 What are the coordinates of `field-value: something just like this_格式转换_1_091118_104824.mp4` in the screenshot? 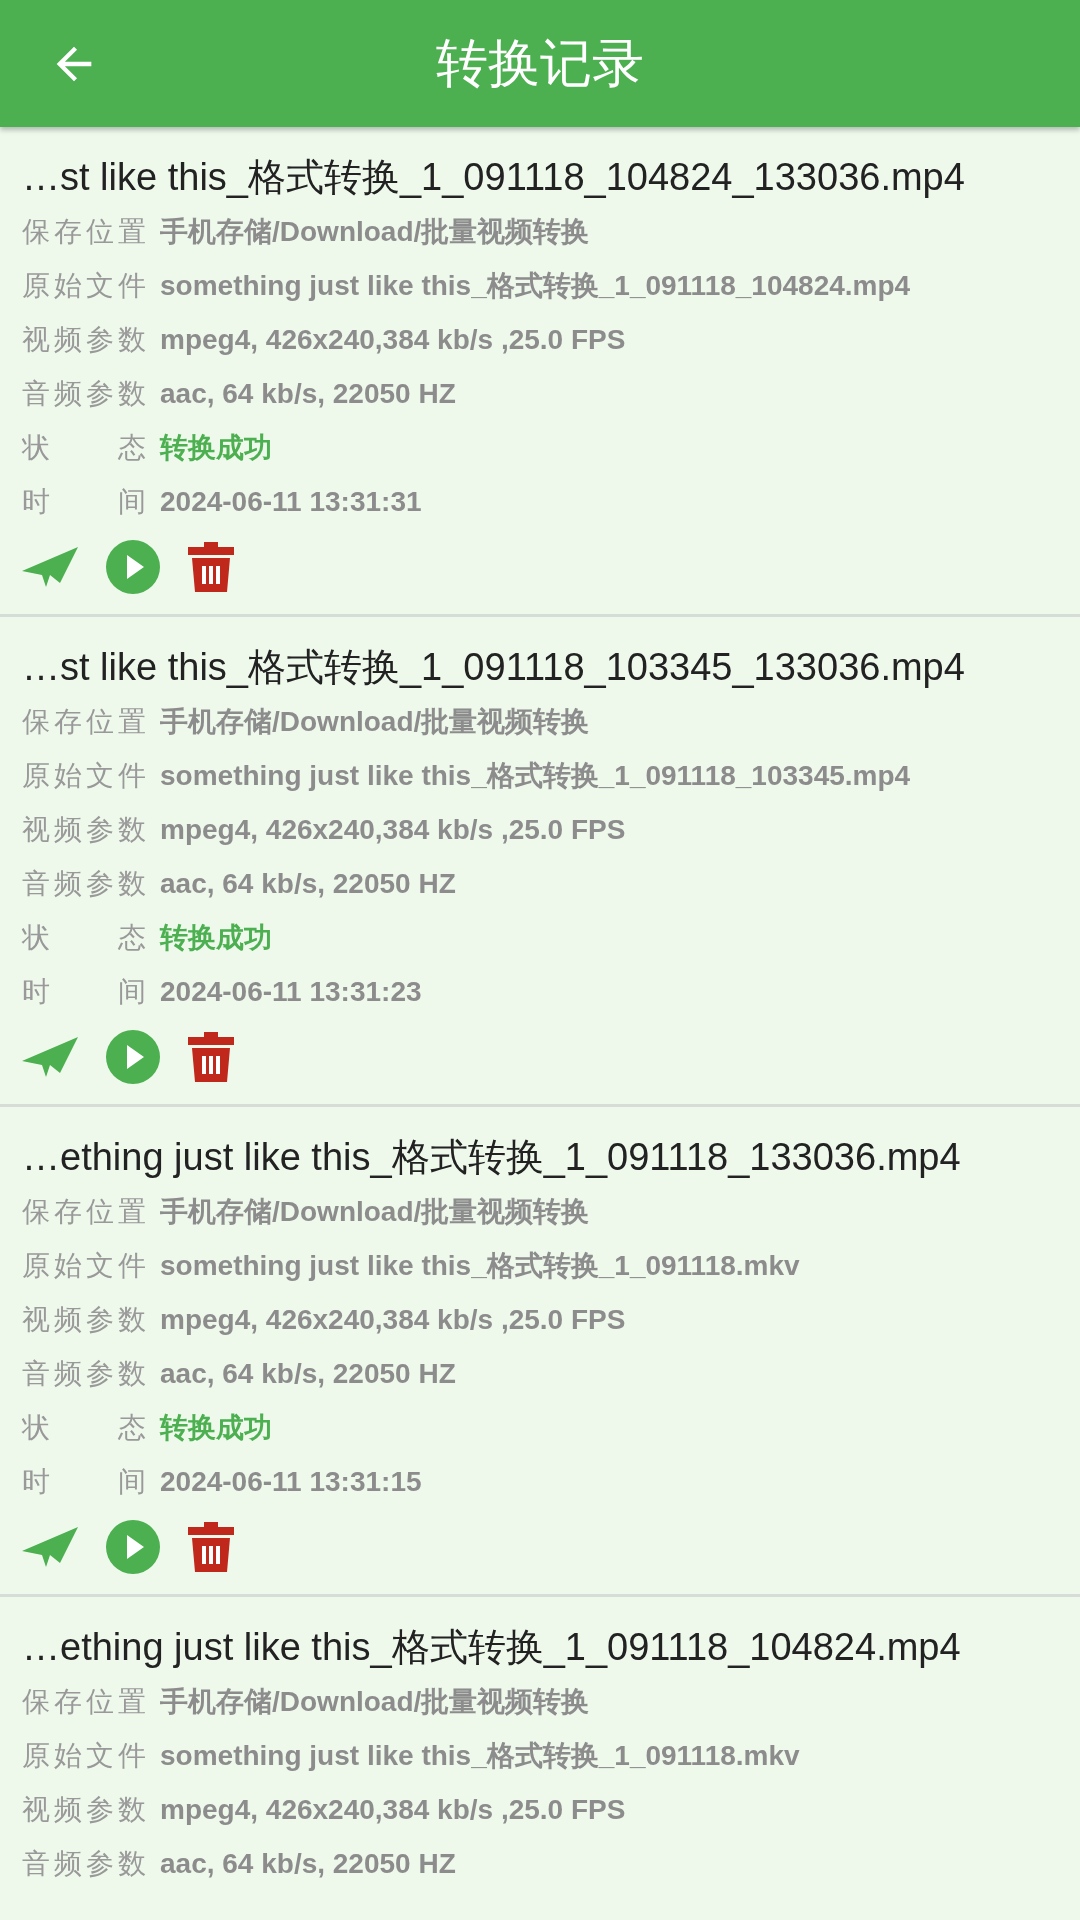 It's located at (535, 286).